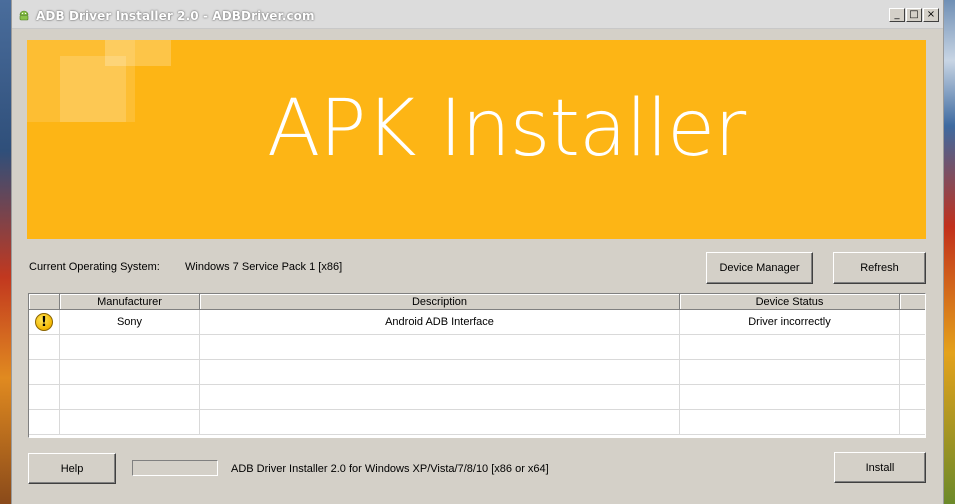 The image size is (955, 504). Describe the element at coordinates (72, 468) in the screenshot. I see `help-button: Help` at that location.